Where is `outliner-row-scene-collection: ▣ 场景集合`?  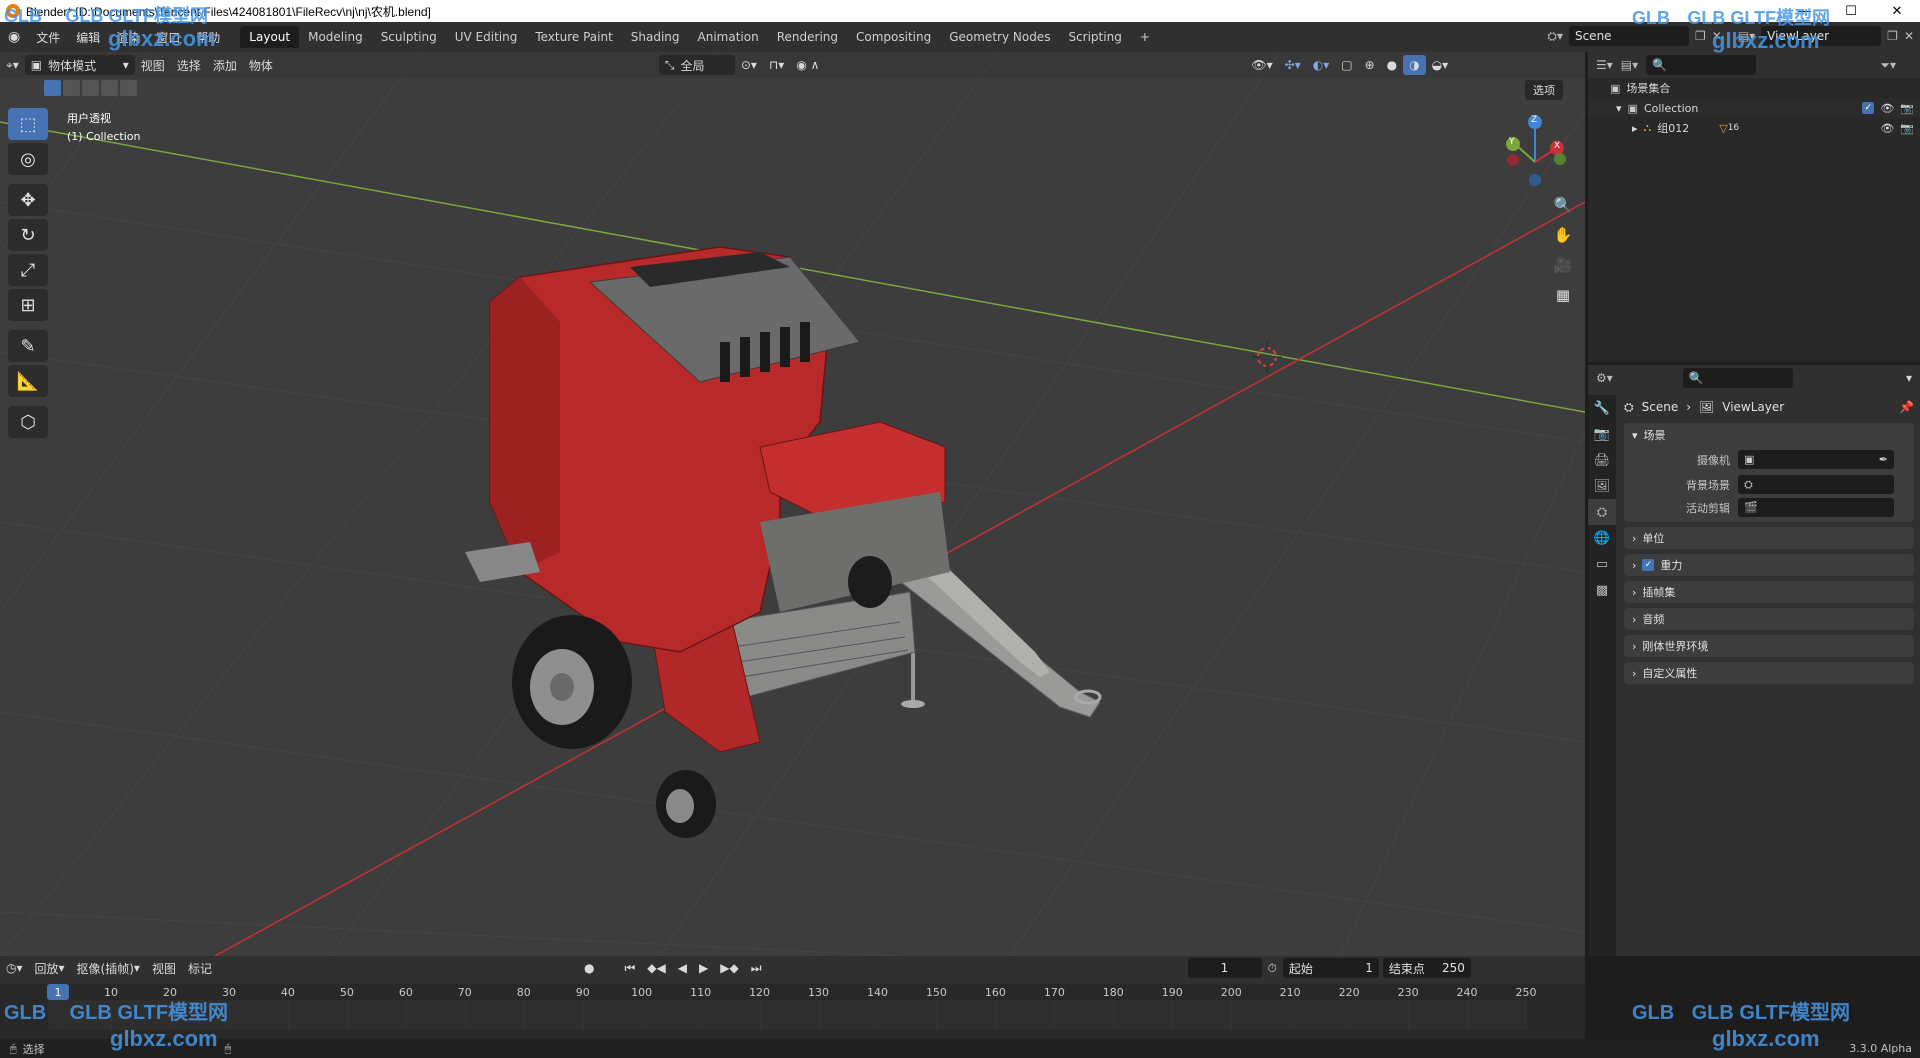 outliner-row-scene-collection: ▣ 场景集合 is located at coordinates (1754, 88).